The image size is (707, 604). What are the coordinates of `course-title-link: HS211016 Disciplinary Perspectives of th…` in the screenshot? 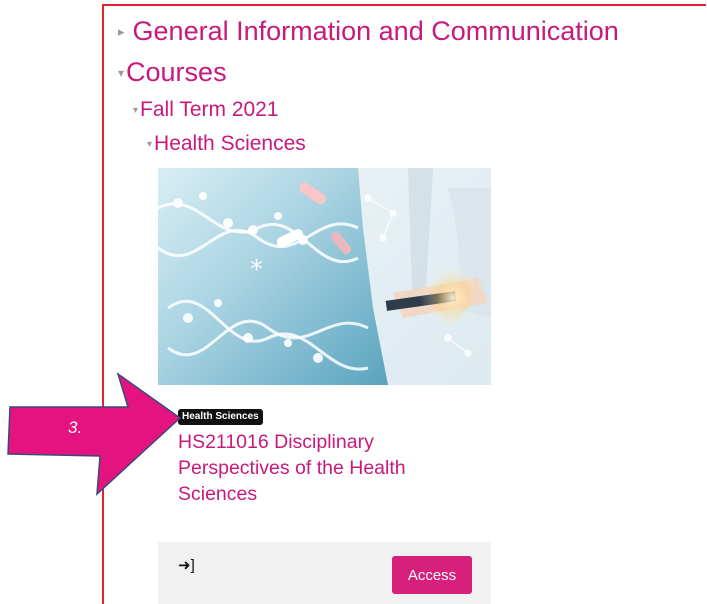 It's located at (303, 468).